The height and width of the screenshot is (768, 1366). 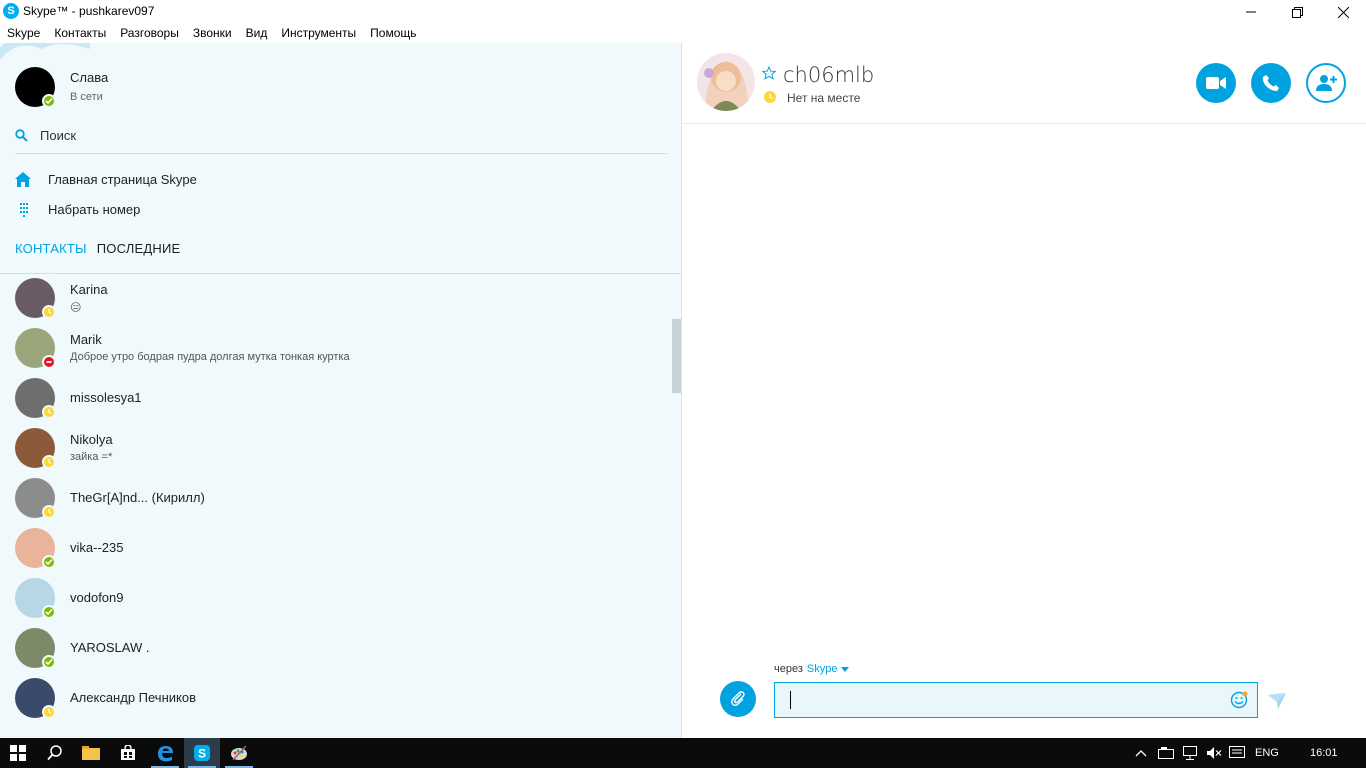 I want to click on search-icon, so click(x=21, y=135).